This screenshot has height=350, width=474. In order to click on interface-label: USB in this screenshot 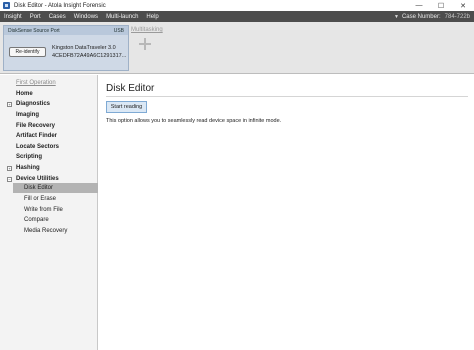, I will do `click(118, 30)`.